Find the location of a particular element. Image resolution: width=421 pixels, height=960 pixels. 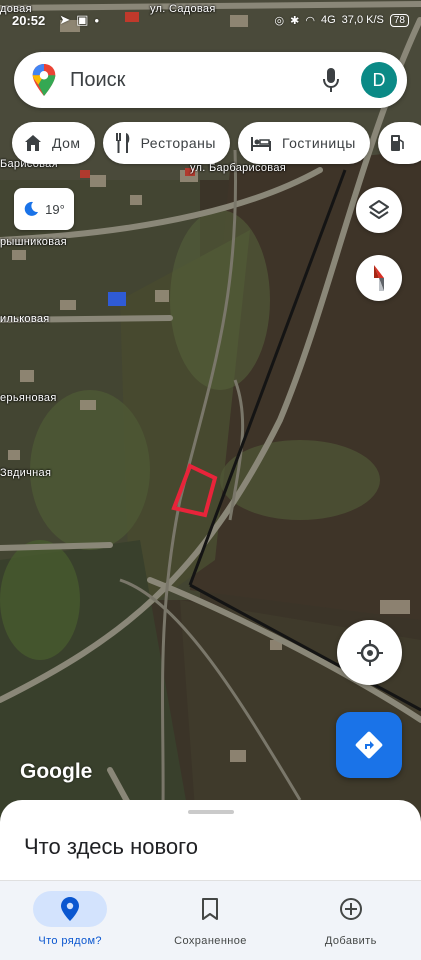

bottom-navigation: Что рядом? Сохраненное Добавить is located at coordinates (210, 920).